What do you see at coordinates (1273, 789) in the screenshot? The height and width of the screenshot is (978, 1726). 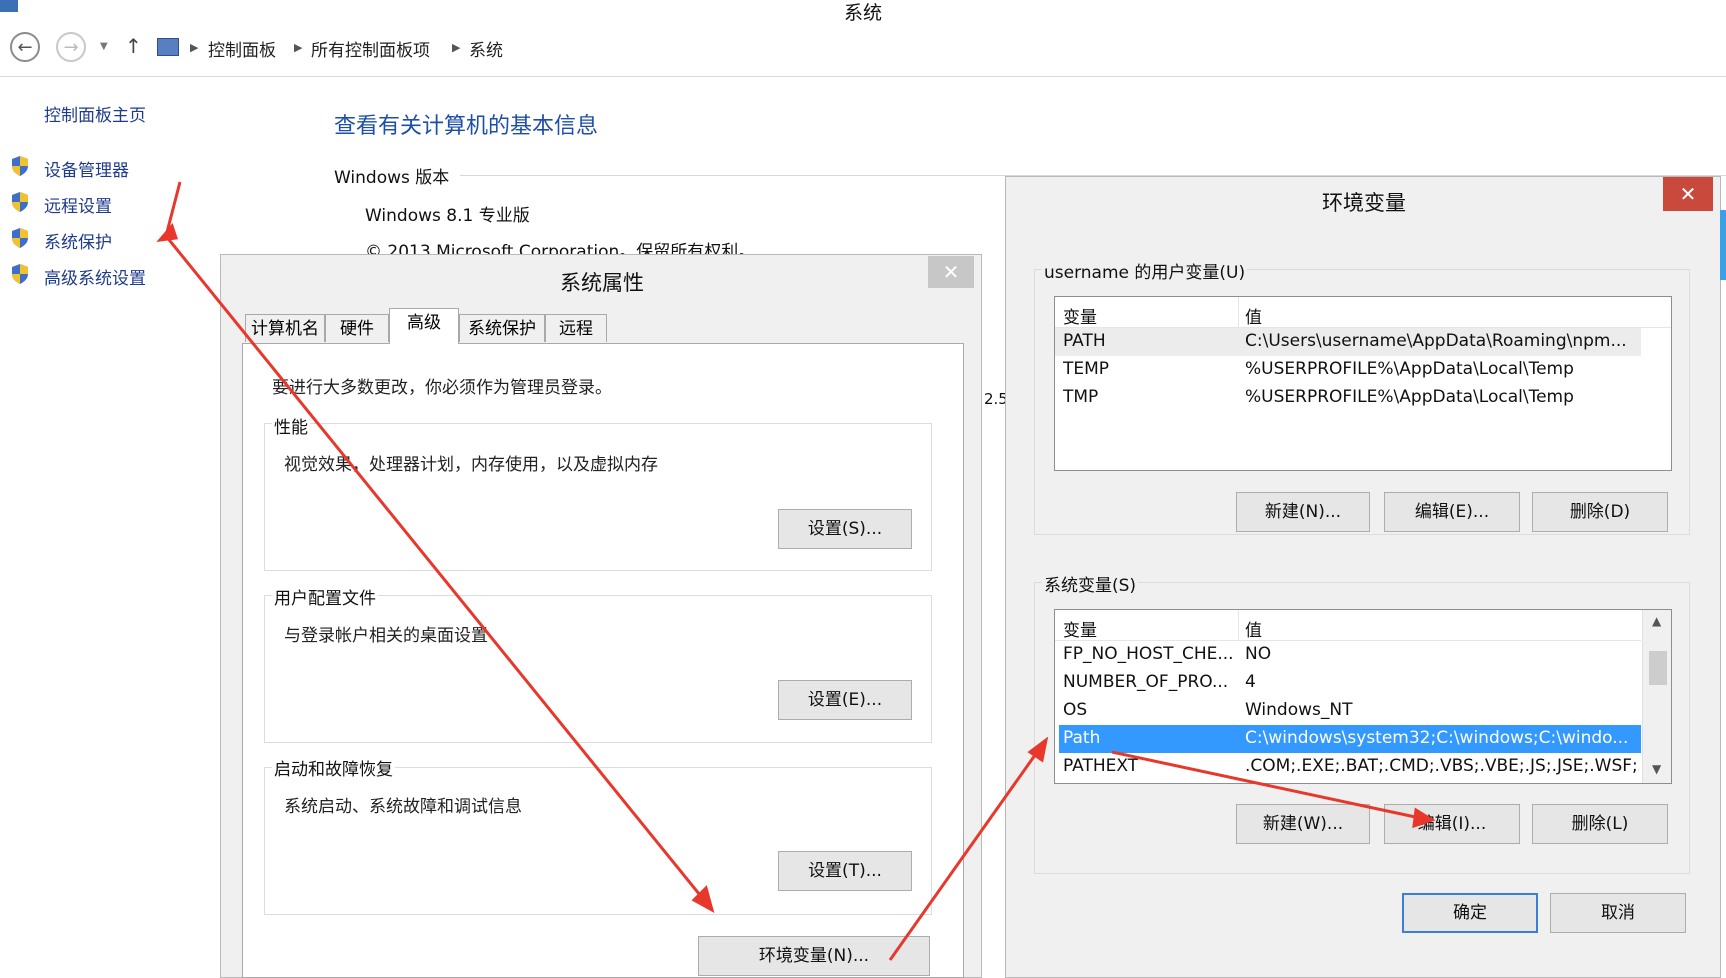 I see `annotation-arrow-to-edit-button` at bounding box center [1273, 789].